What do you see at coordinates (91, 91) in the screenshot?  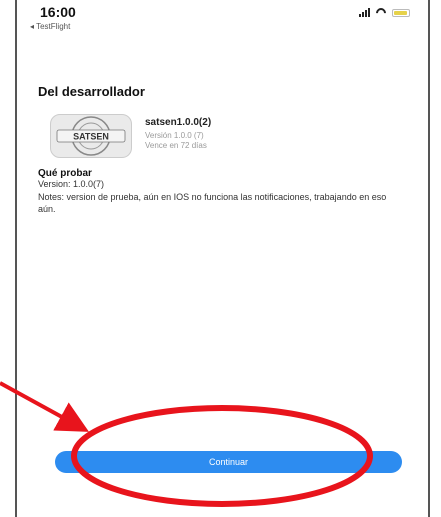 I see `section-title: Del desarrollador` at bounding box center [91, 91].